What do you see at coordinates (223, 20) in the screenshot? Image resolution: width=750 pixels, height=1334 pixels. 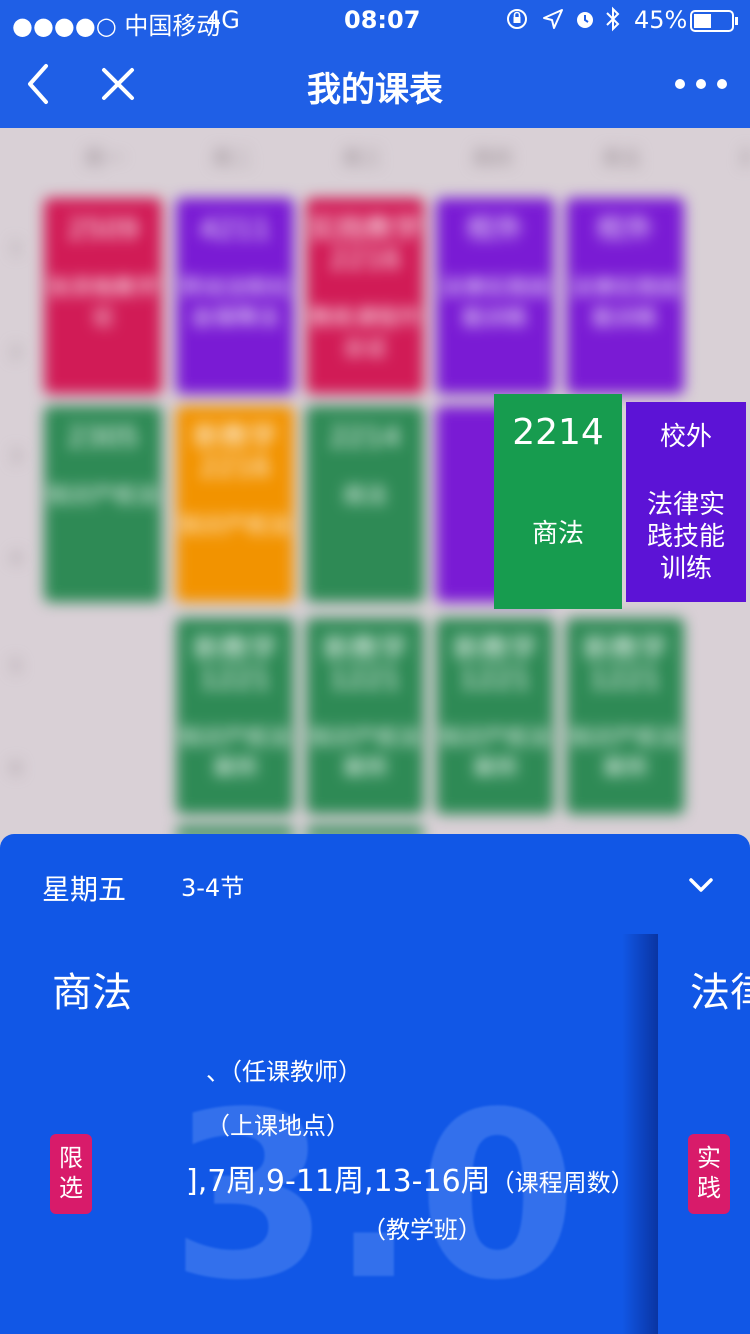 I see `network-type: 4G` at bounding box center [223, 20].